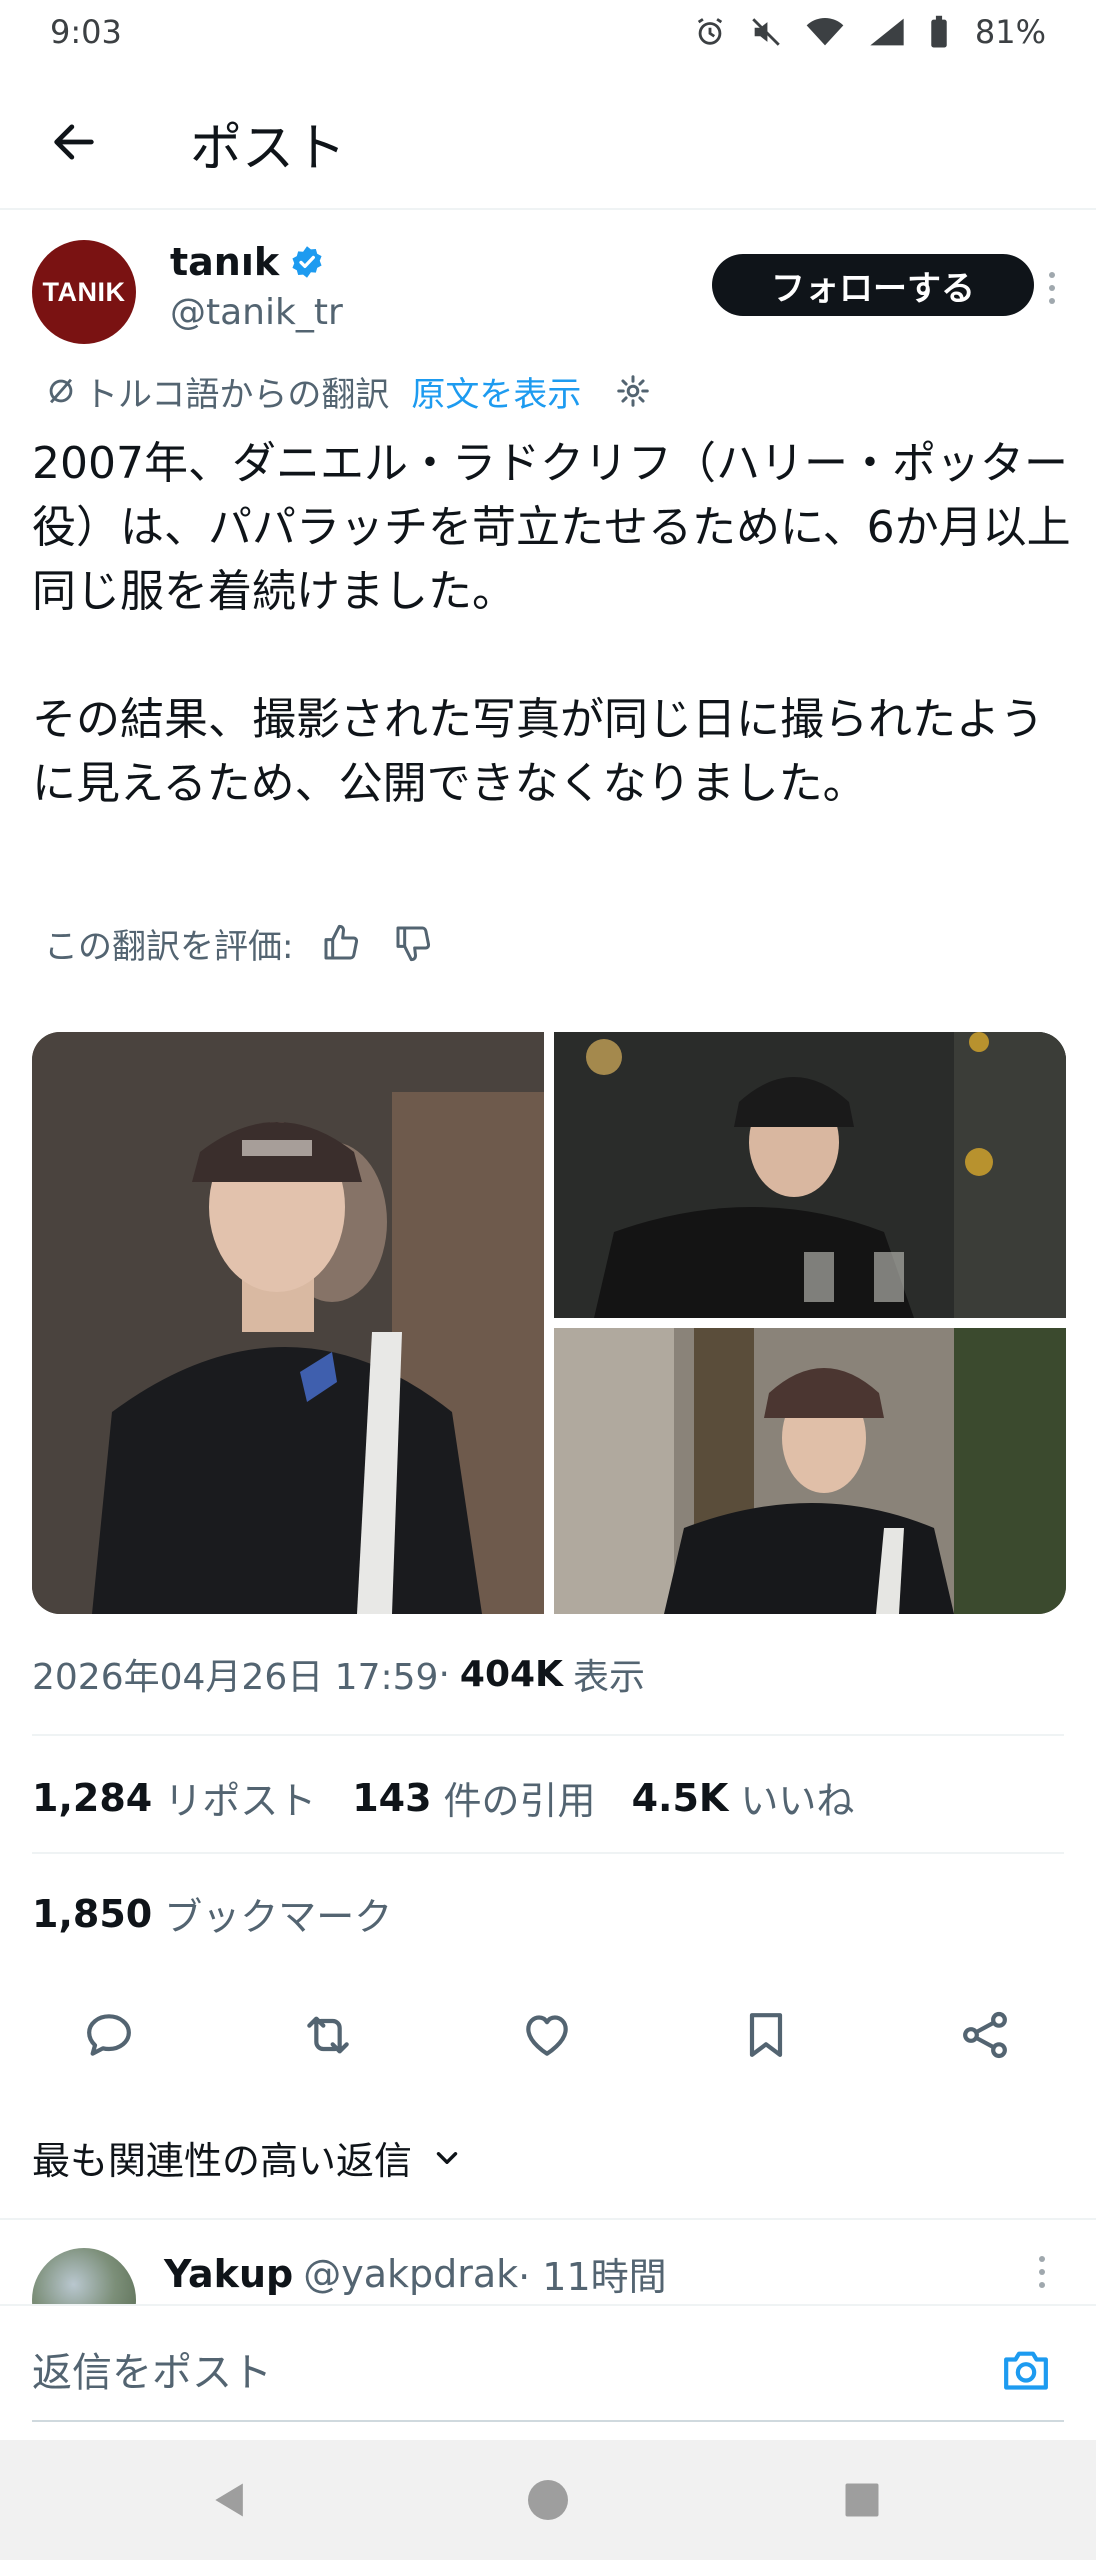 The height and width of the screenshot is (2560, 1096). Describe the element at coordinates (548, 209) in the screenshot. I see `header-divider` at that location.